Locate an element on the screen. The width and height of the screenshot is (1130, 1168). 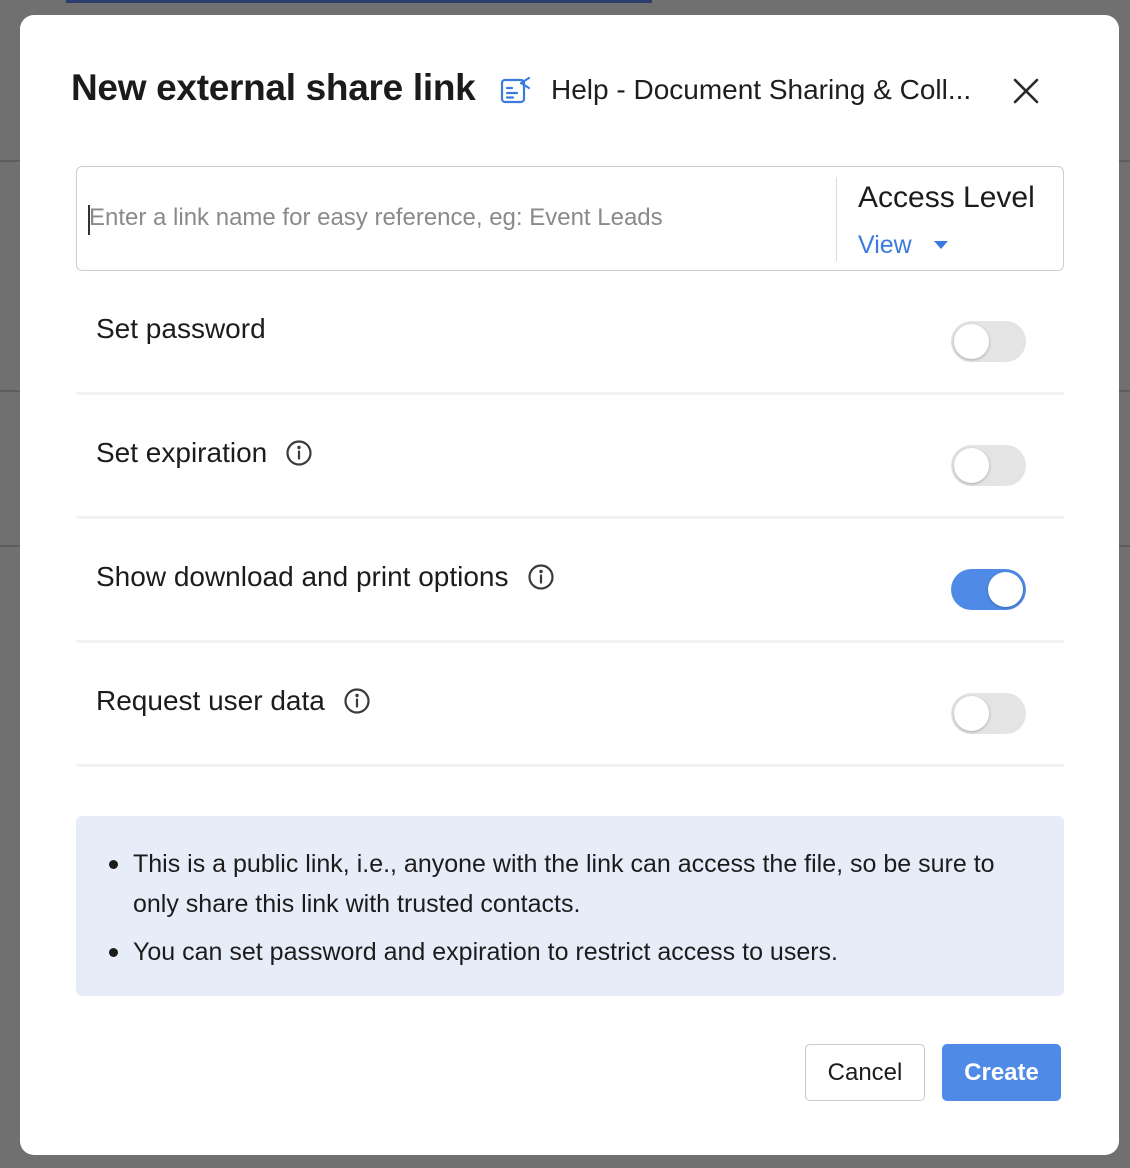
caret-down-icon is located at coordinates (940, 245).